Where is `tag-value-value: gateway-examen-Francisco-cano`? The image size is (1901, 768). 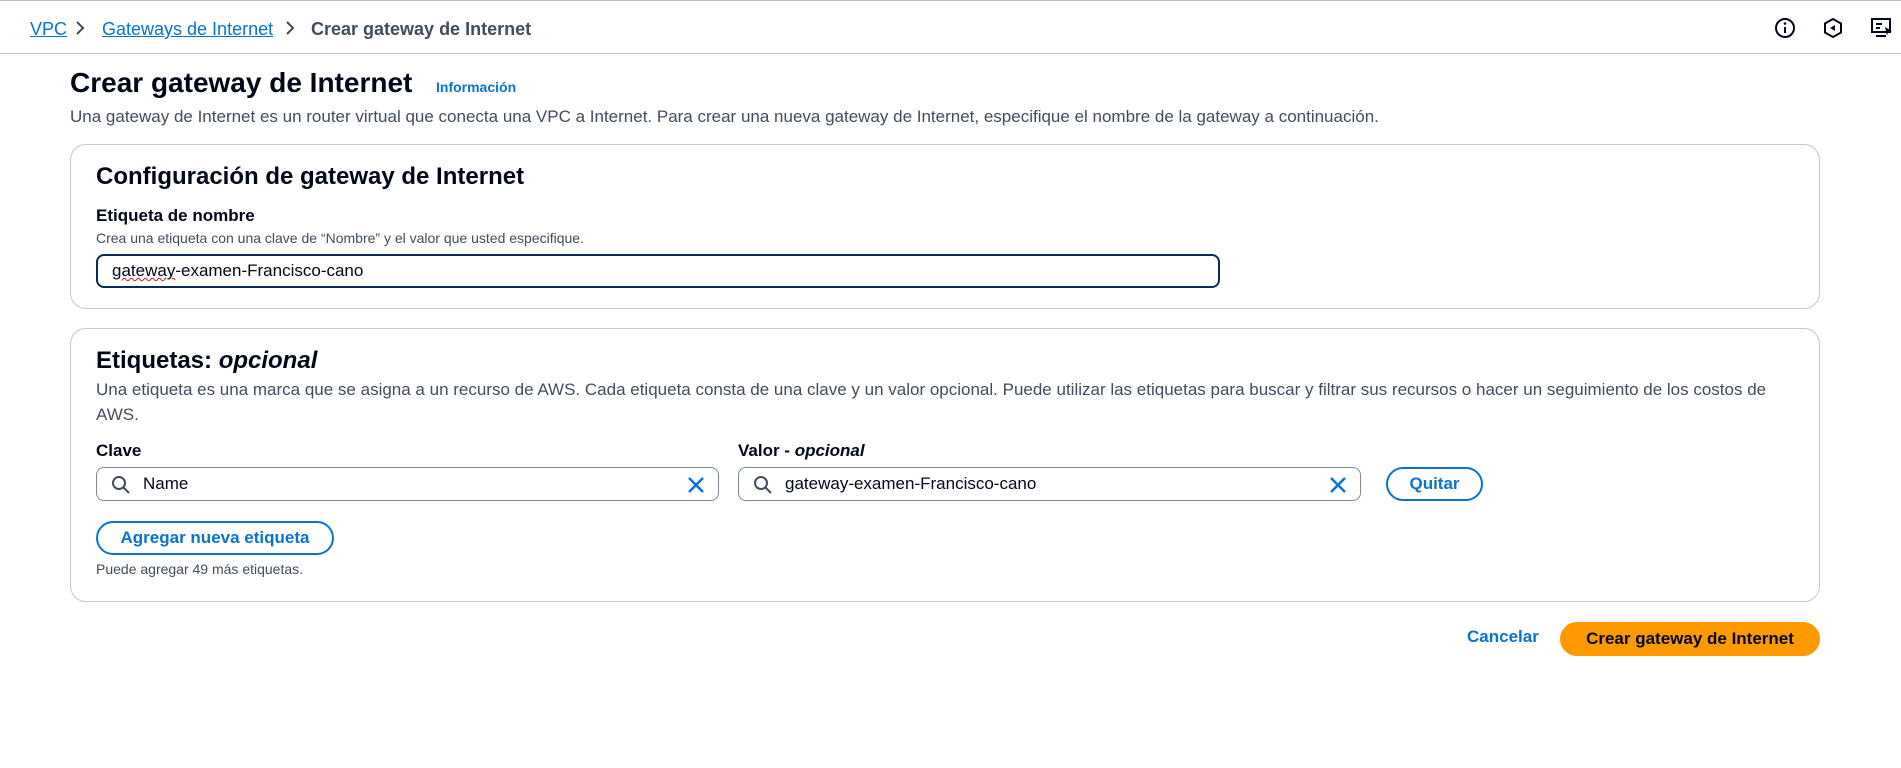 tag-value-value: gateway-examen-Francisco-cano is located at coordinates (911, 483).